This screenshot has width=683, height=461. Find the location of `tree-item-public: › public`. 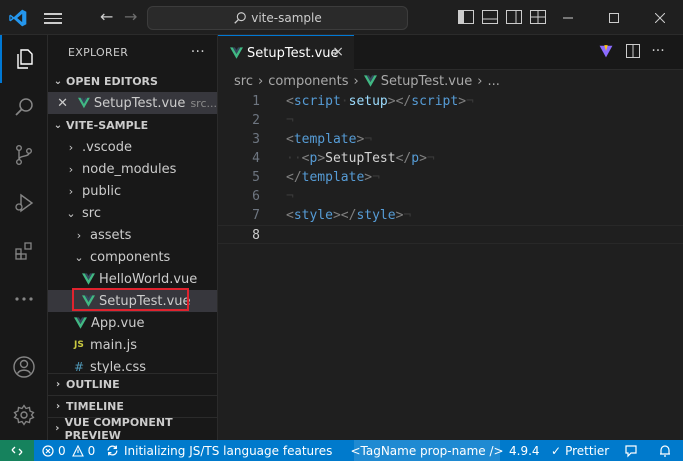

tree-item-public: › public is located at coordinates (132, 191).